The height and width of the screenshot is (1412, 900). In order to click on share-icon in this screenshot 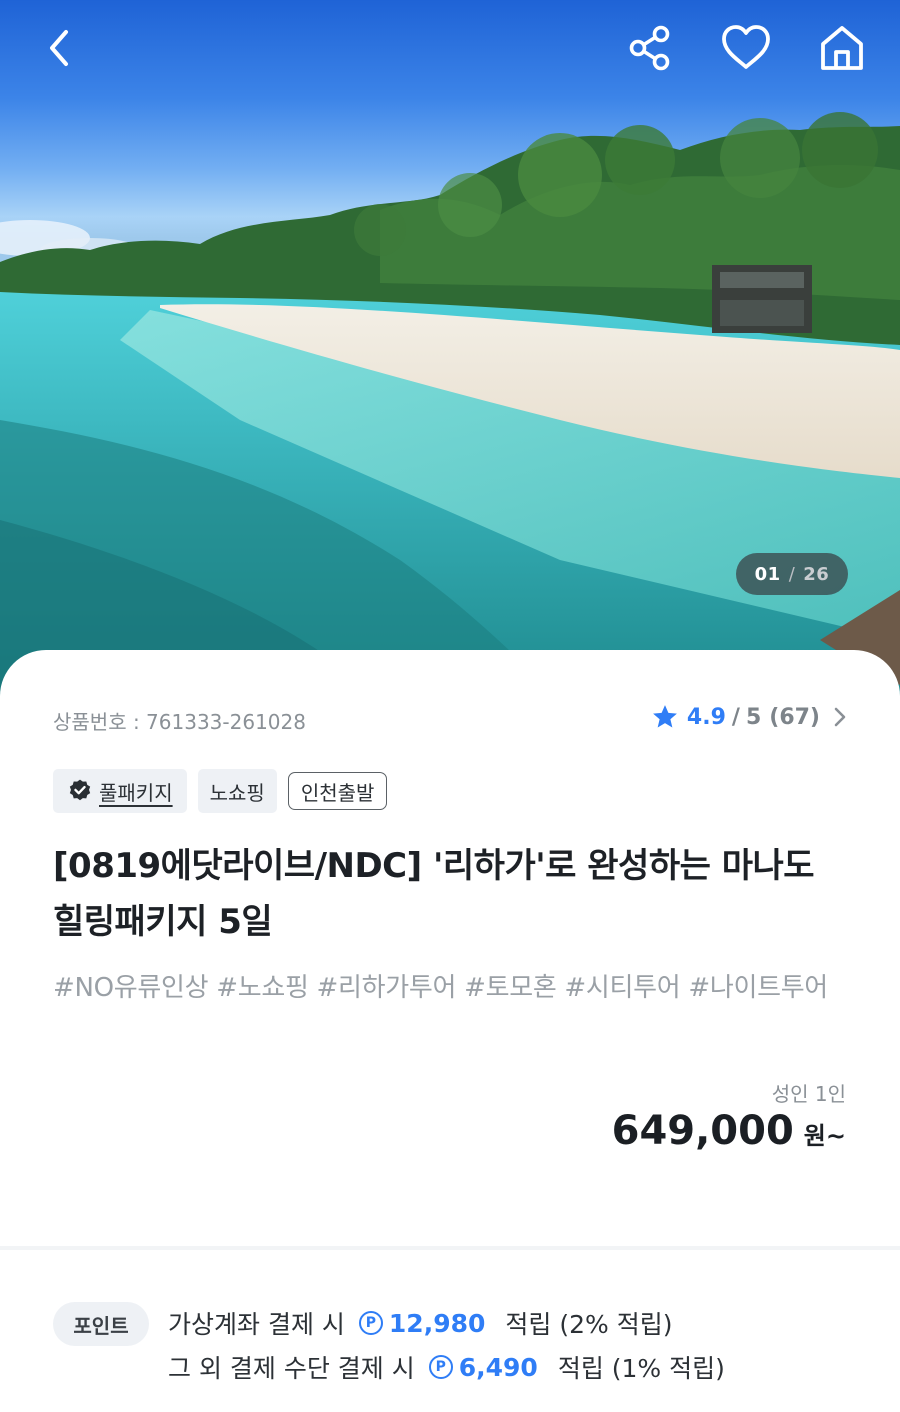, I will do `click(649, 48)`.